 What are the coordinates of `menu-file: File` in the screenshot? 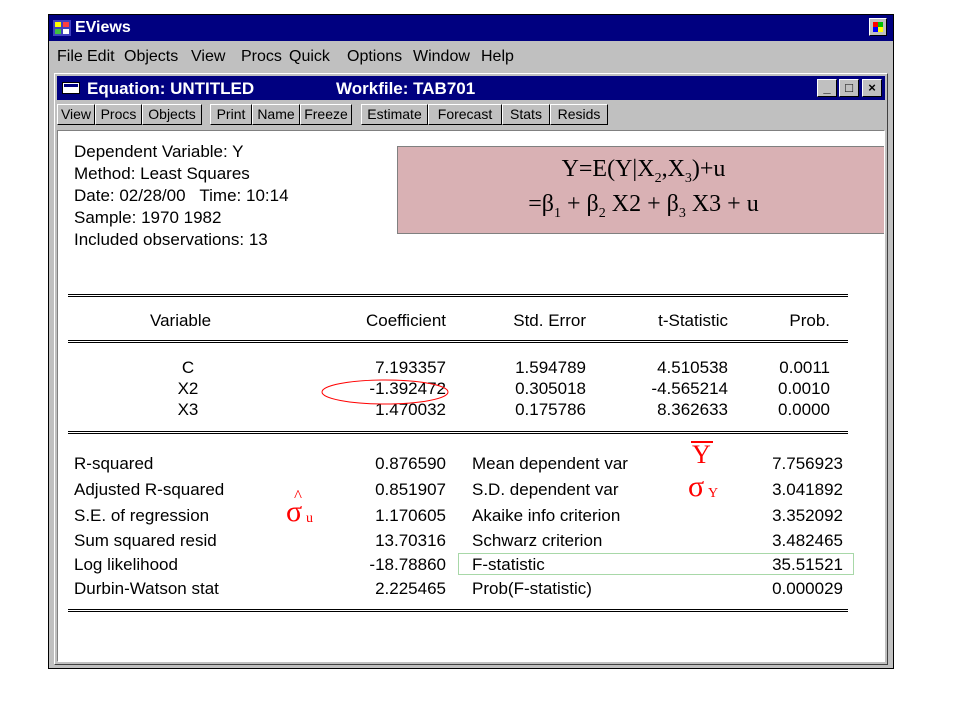 It's located at (70, 57).